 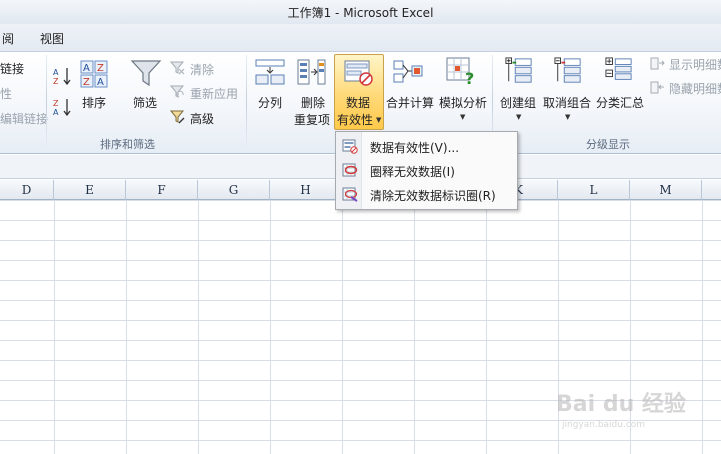 I want to click on group-label-sort-filter: 排序和筛选, so click(x=127, y=144).